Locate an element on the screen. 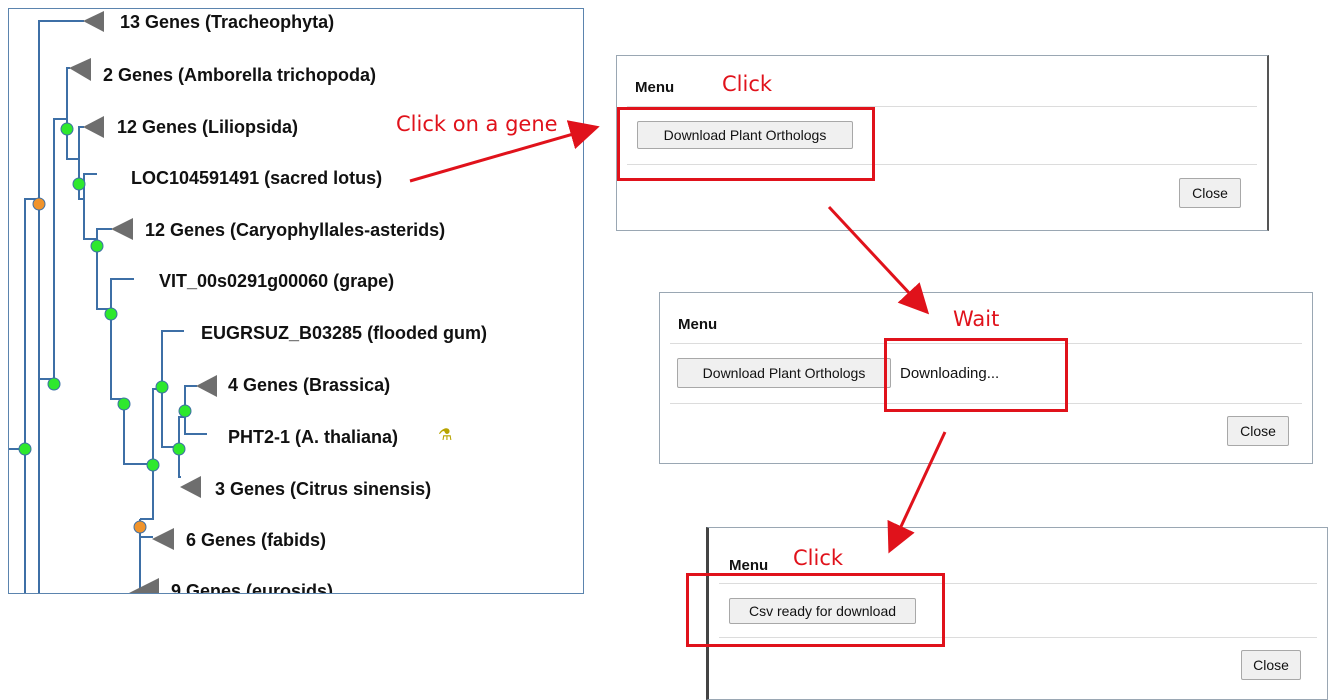 Image resolution: width=1328 pixels, height=700 pixels. tree-node-label: 4 Genes (Brassica) is located at coordinates (309, 385).